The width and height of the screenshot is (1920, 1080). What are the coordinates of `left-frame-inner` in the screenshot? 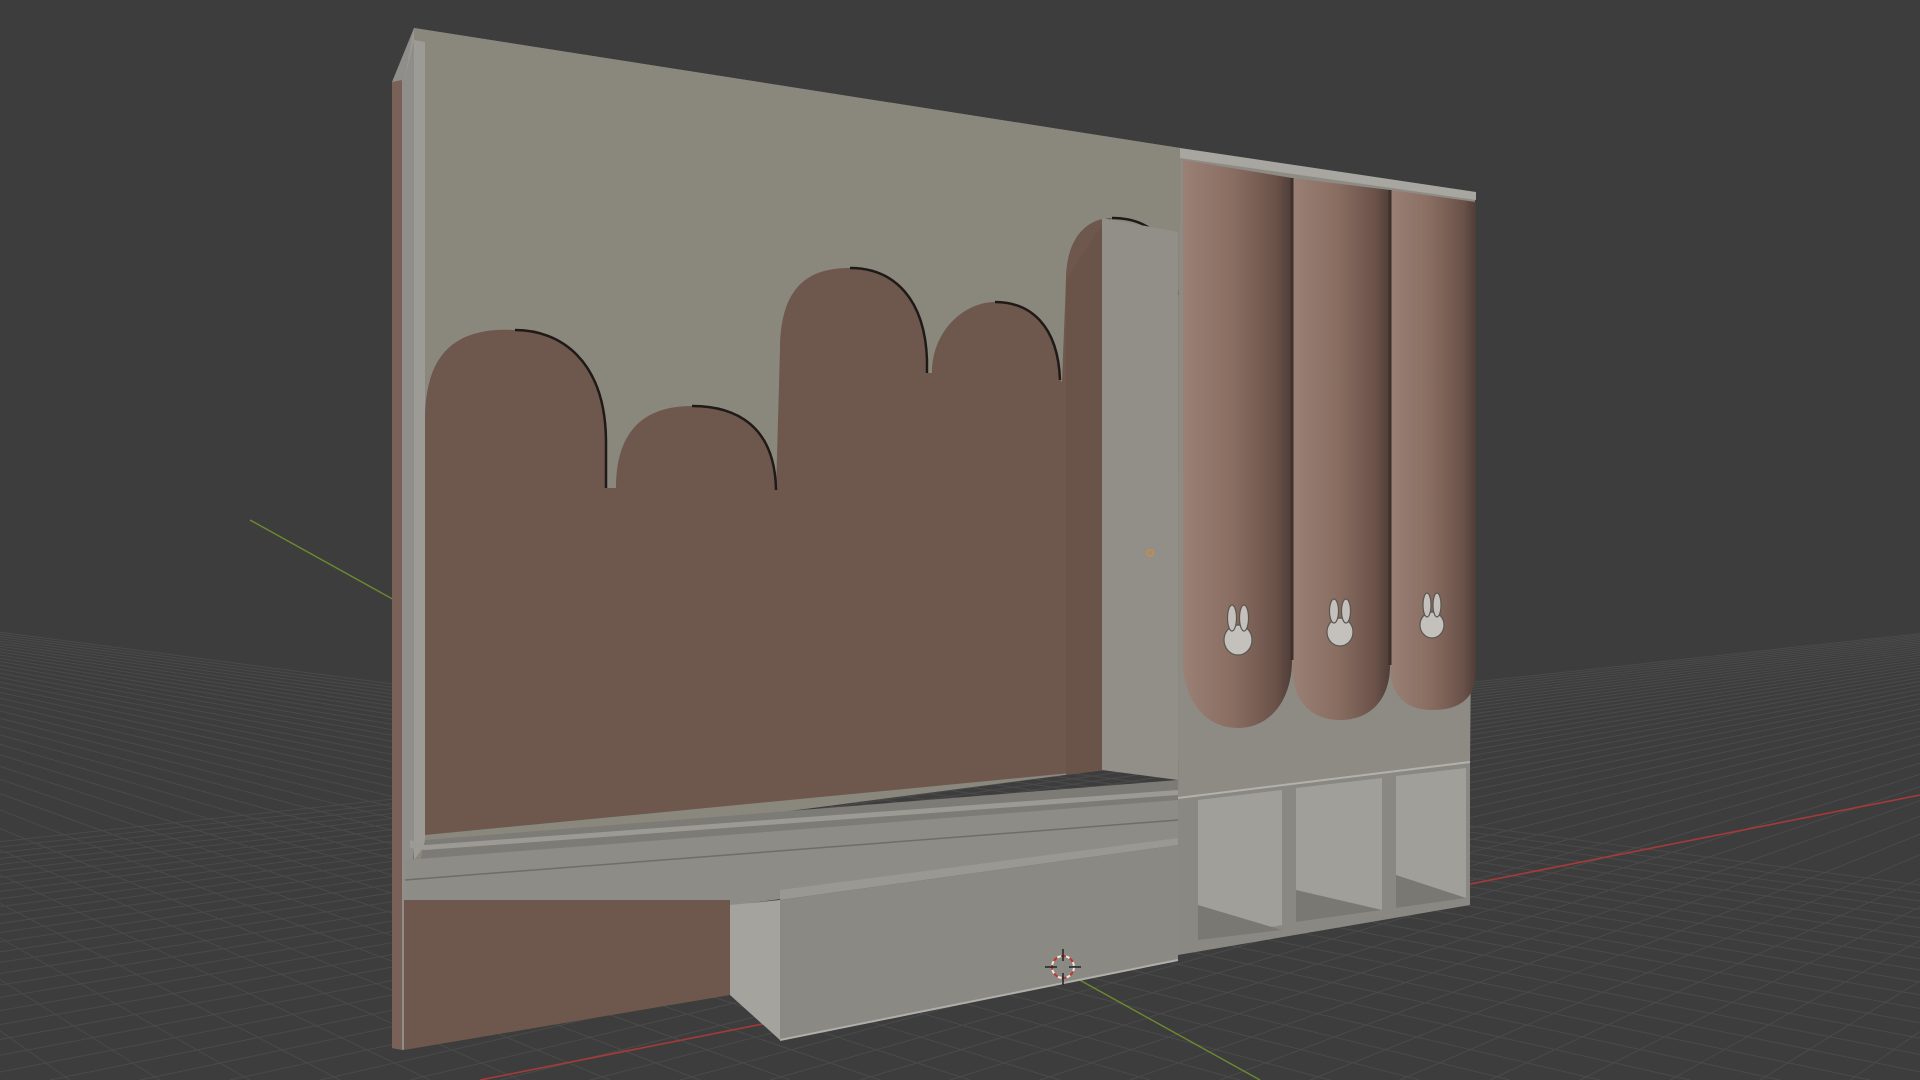 It's located at (419, 450).